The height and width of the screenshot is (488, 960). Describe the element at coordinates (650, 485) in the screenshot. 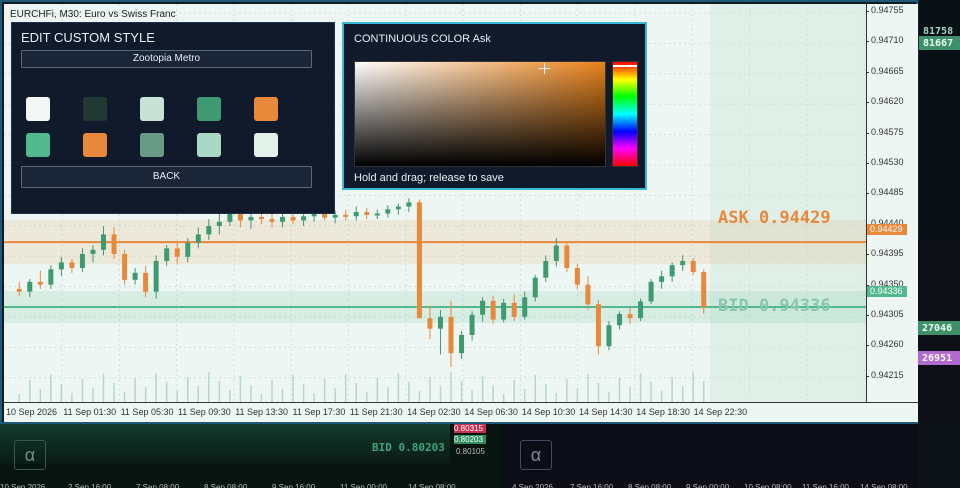

I see `bg-time-tick: 8 Sep 08:00` at that location.